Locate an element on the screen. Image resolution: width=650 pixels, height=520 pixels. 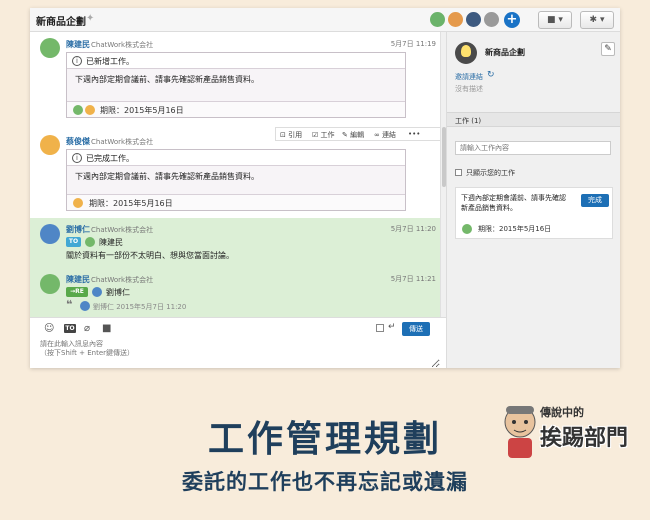
timestamp: 5月7日 11:21 is located at coordinates (413, 279).